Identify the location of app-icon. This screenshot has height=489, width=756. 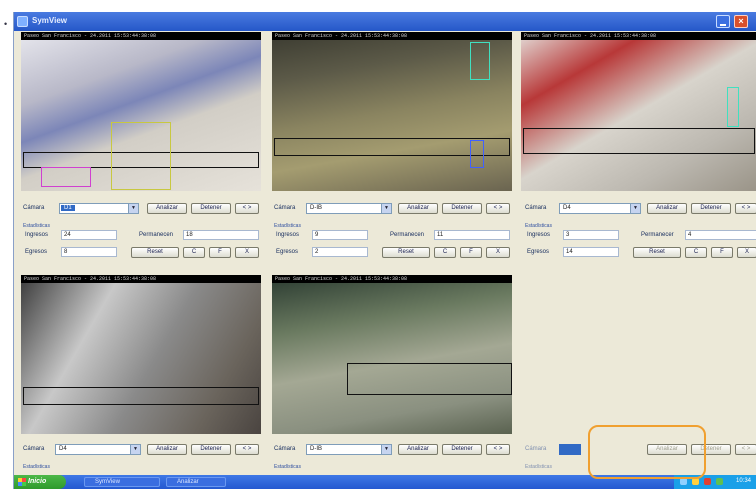
(22, 21).